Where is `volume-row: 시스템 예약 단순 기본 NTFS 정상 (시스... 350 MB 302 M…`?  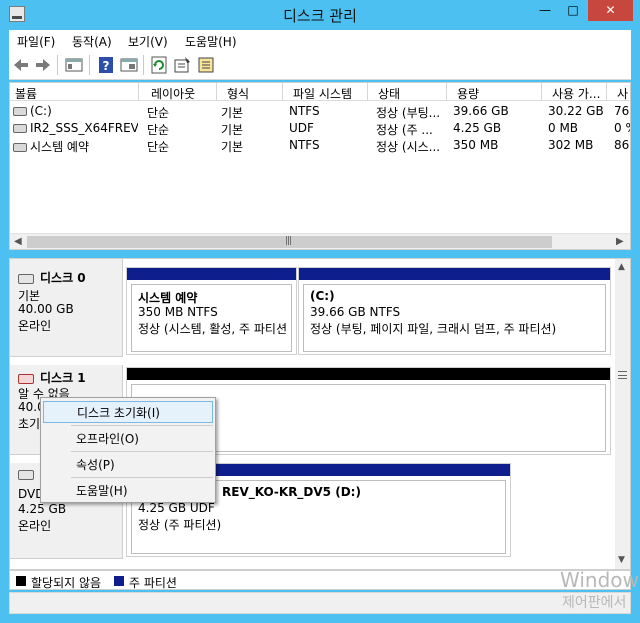 volume-row: 시스템 예약 단순 기본 NTFS 정상 (시스... 350 MB 302 M… is located at coordinates (320, 145).